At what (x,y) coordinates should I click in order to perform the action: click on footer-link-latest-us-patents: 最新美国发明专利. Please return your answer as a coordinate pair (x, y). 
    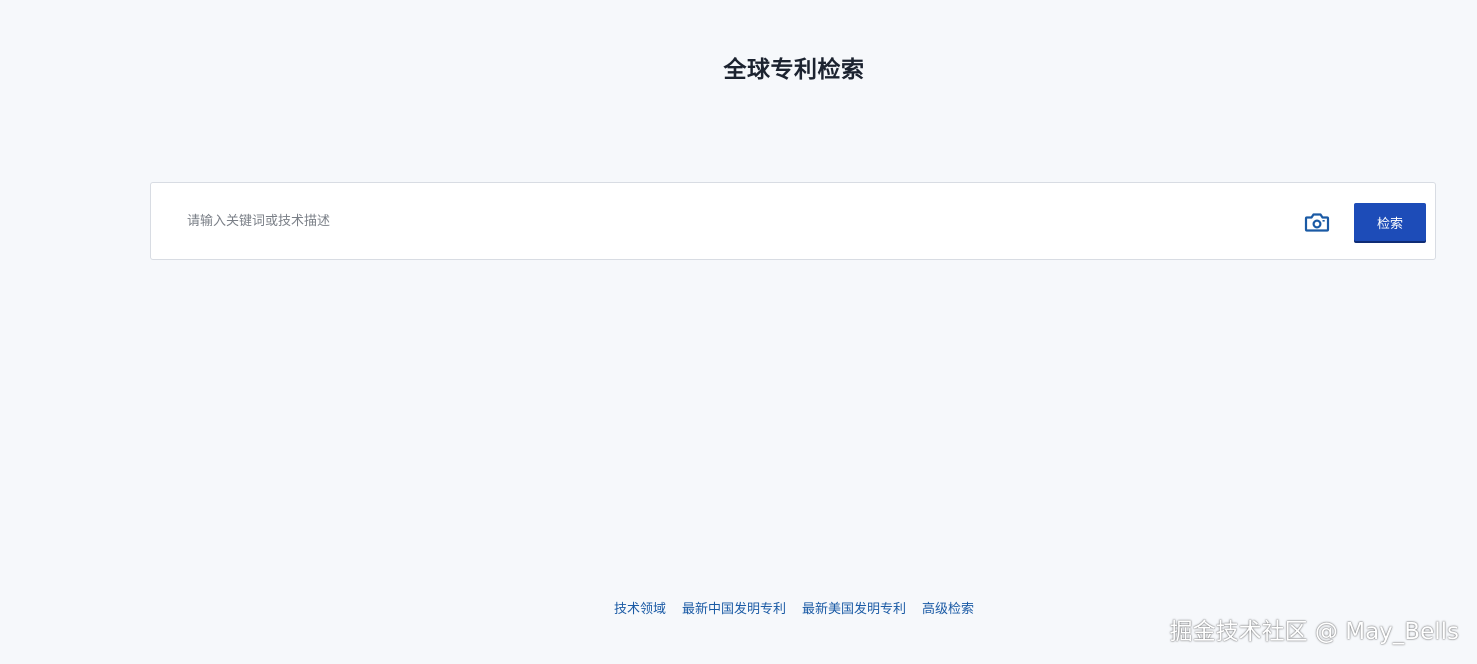
    Looking at the image, I should click on (854, 607).